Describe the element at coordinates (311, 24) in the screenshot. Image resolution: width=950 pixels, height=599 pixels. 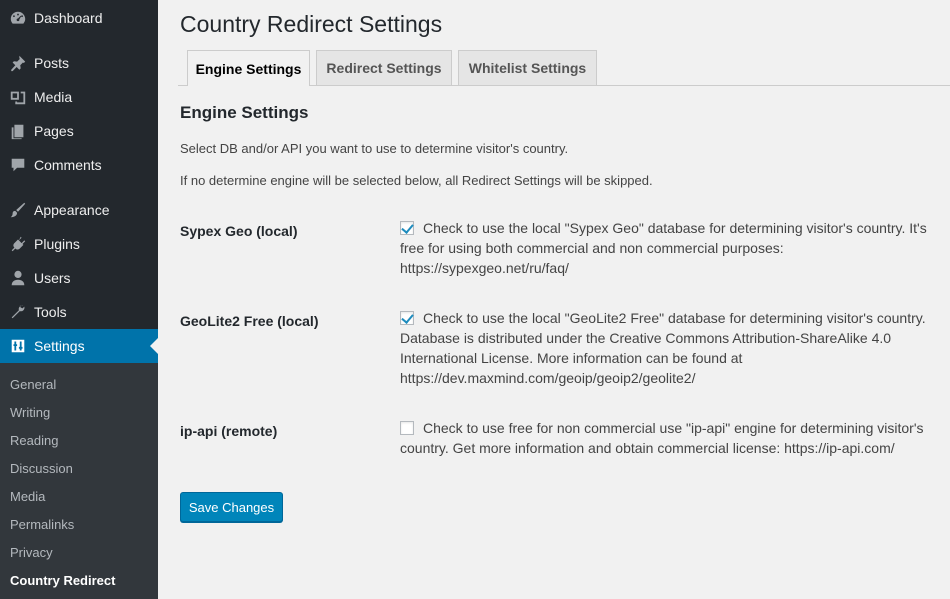
I see `page-title: Country Redirect Settings` at that location.